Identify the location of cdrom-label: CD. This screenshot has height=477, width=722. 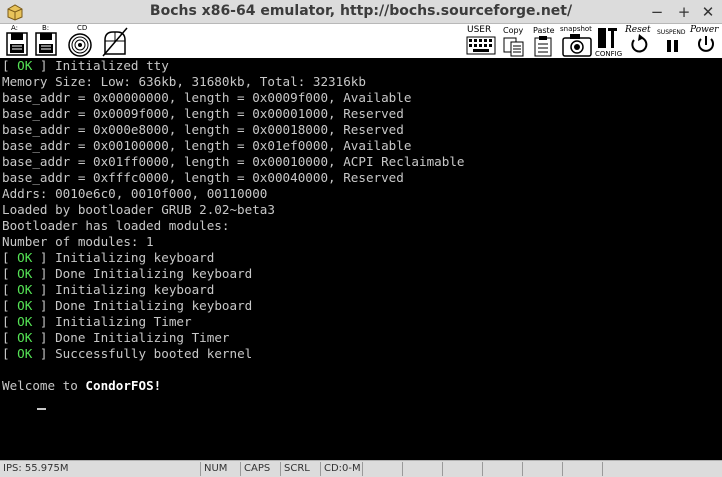
(82, 28).